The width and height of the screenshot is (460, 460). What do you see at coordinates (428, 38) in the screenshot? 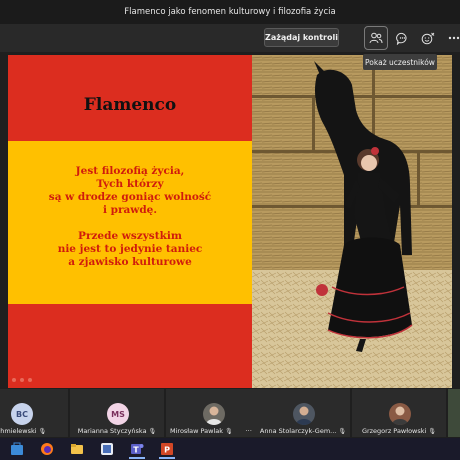
I see `reactions-icon` at bounding box center [428, 38].